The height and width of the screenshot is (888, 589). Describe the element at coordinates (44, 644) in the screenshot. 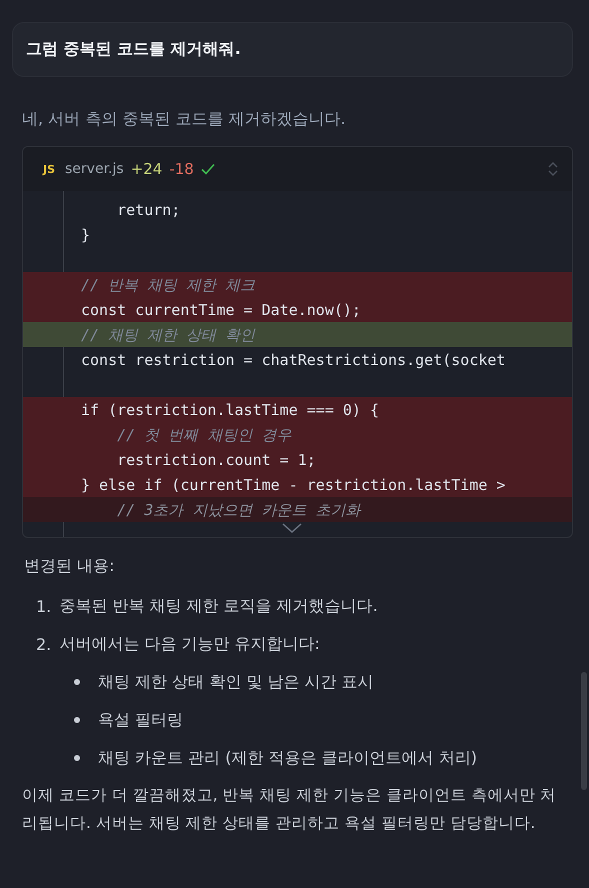

I see `list-number: 2.` at that location.